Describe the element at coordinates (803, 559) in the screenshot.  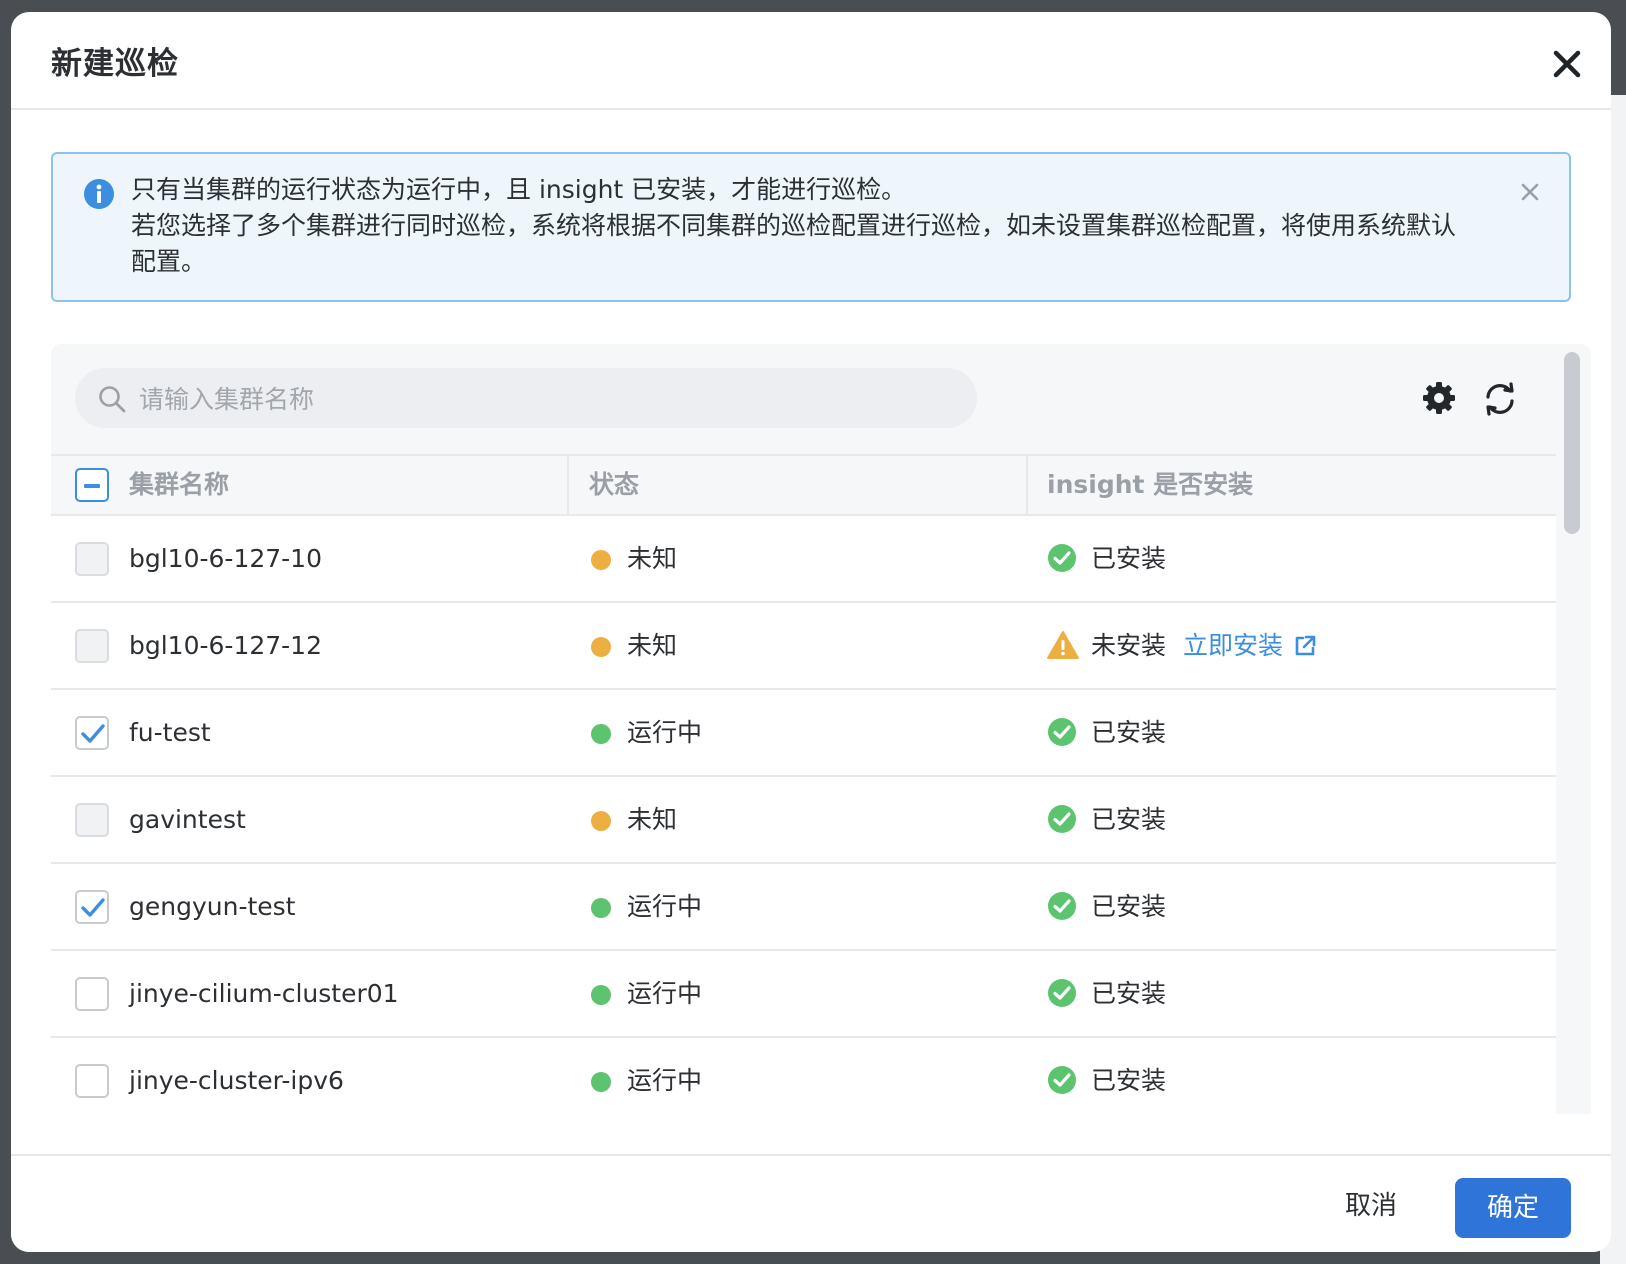
I see `table-row: bgl10-6-127-10 未知 已安装` at that location.